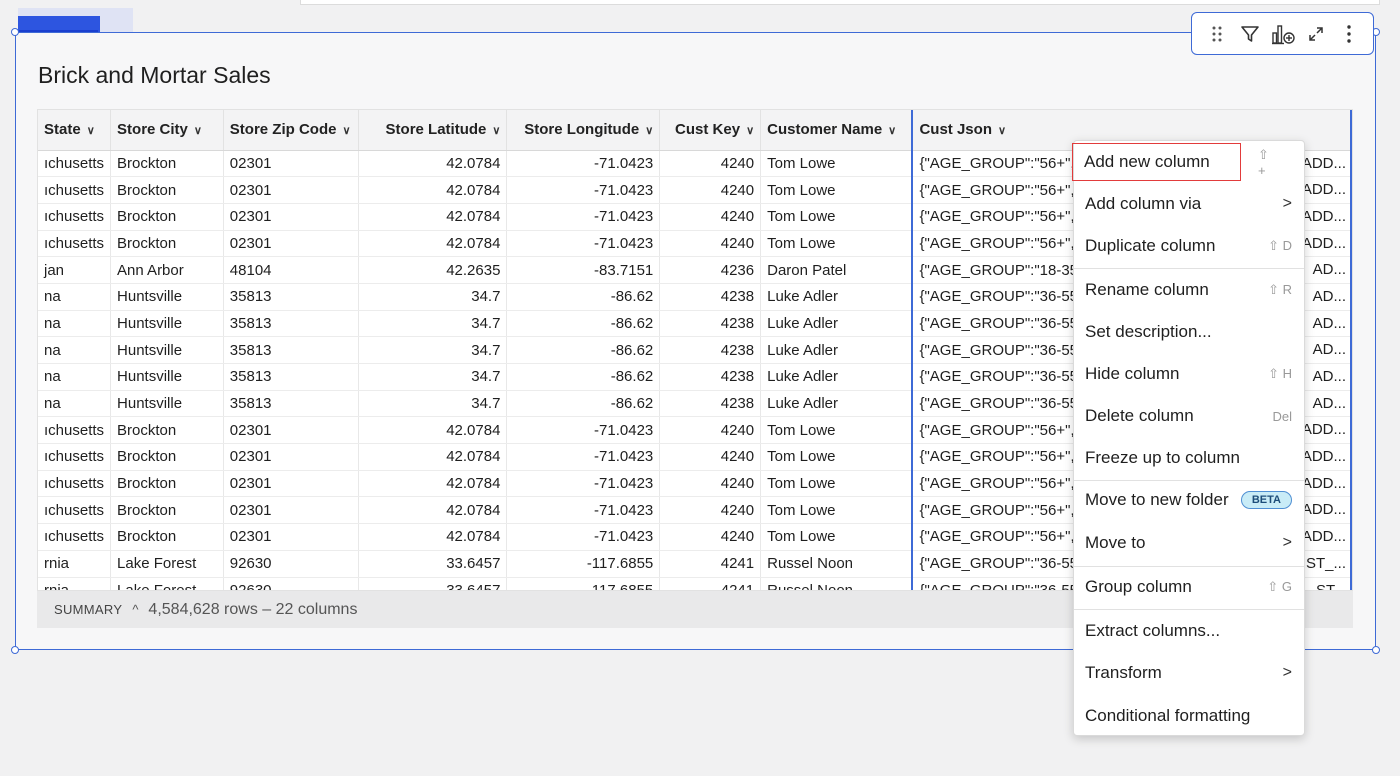 The image size is (1400, 776). What do you see at coordinates (1189, 587) in the screenshot?
I see `menu-item-group-column: Group column ⇧ G` at bounding box center [1189, 587].